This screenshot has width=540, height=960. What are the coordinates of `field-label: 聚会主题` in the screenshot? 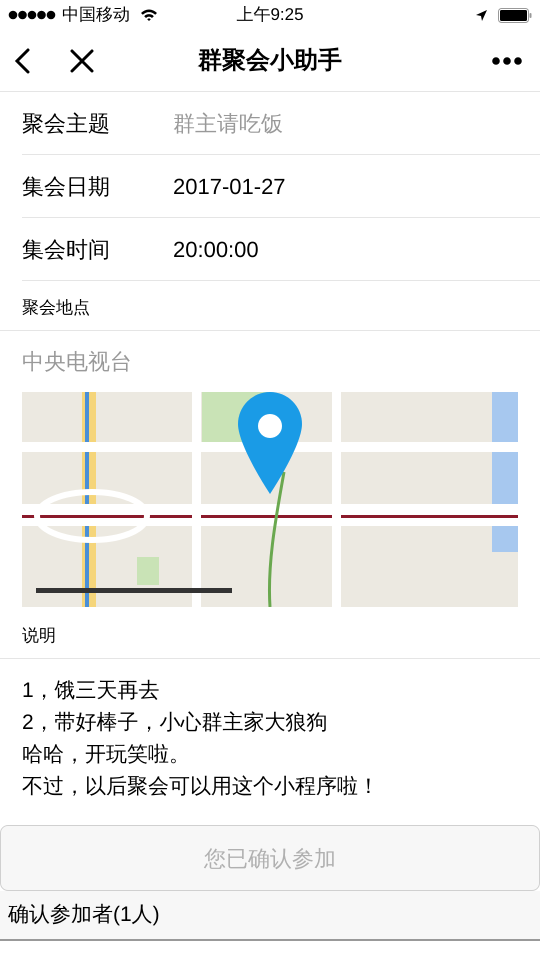 It's located at (66, 124).